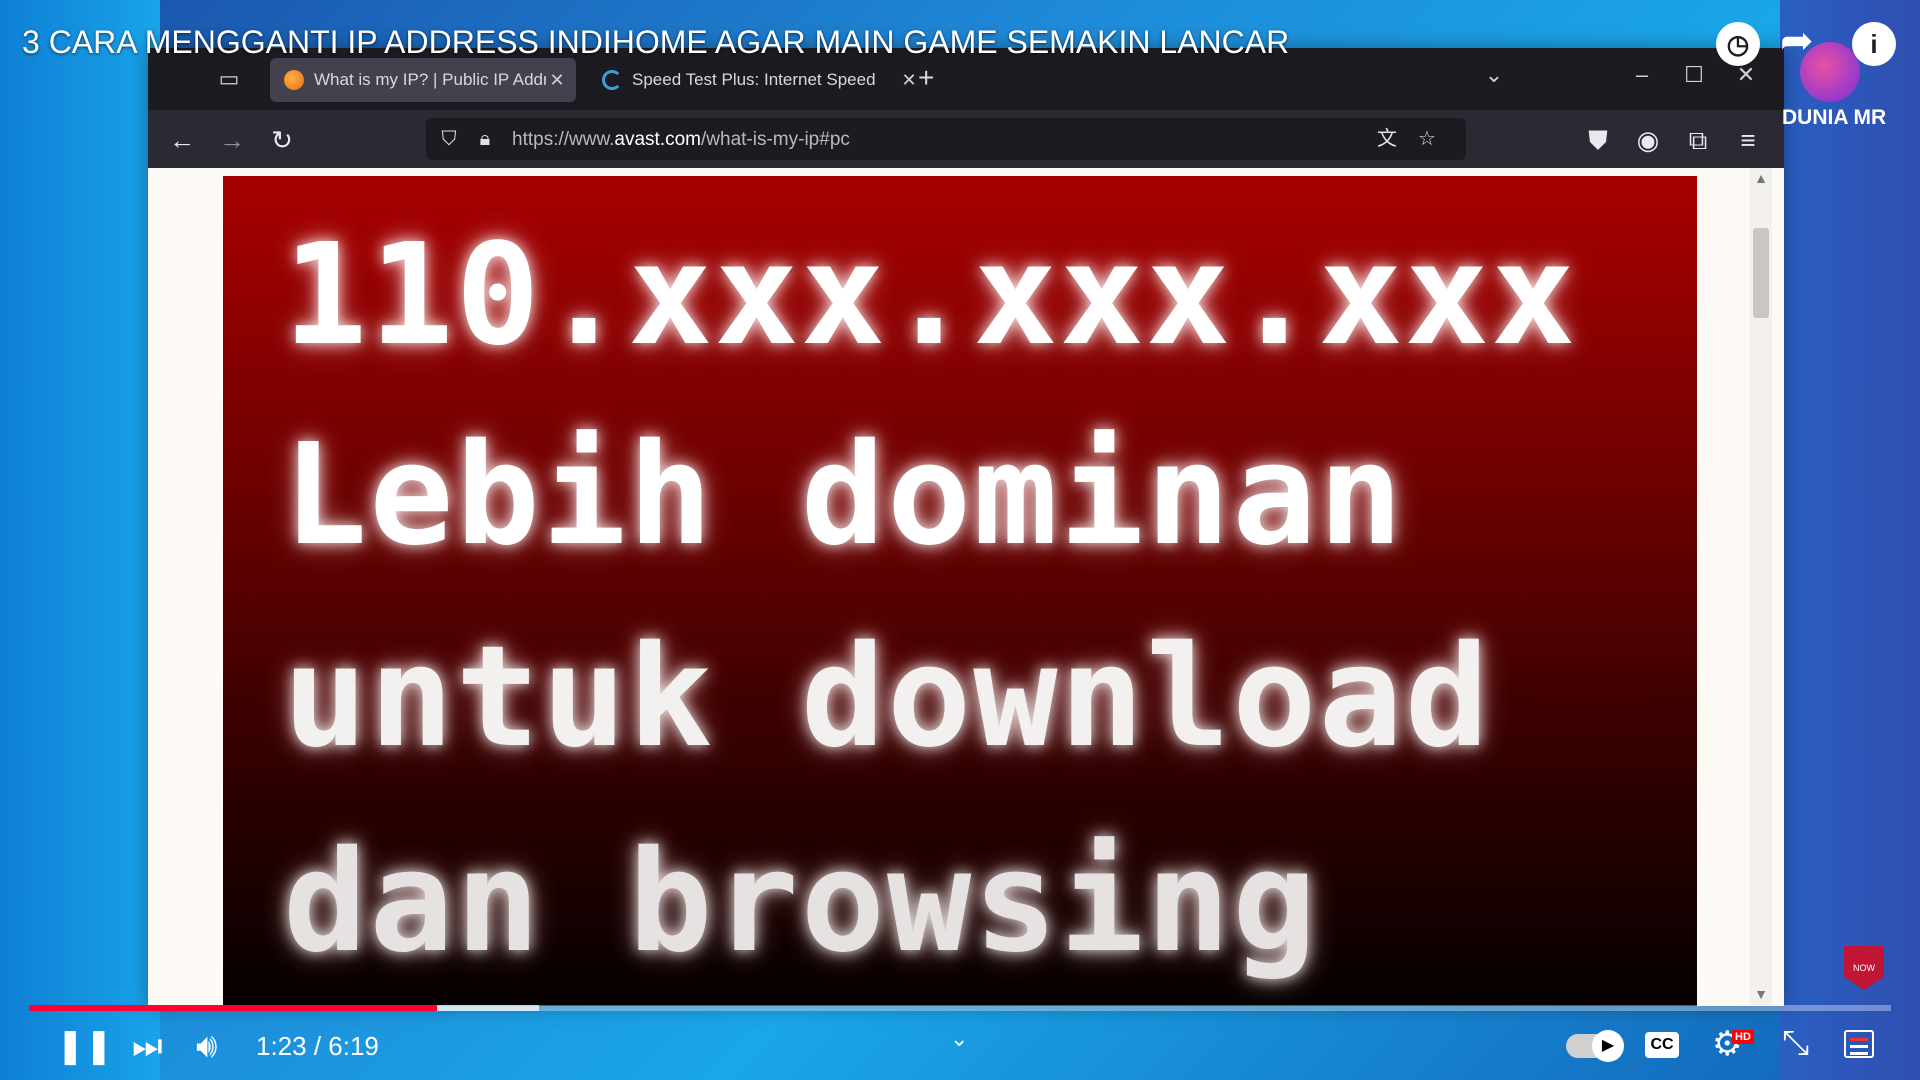  Describe the element at coordinates (485, 139) in the screenshot. I see `lock-icon: 🔒︎` at that location.